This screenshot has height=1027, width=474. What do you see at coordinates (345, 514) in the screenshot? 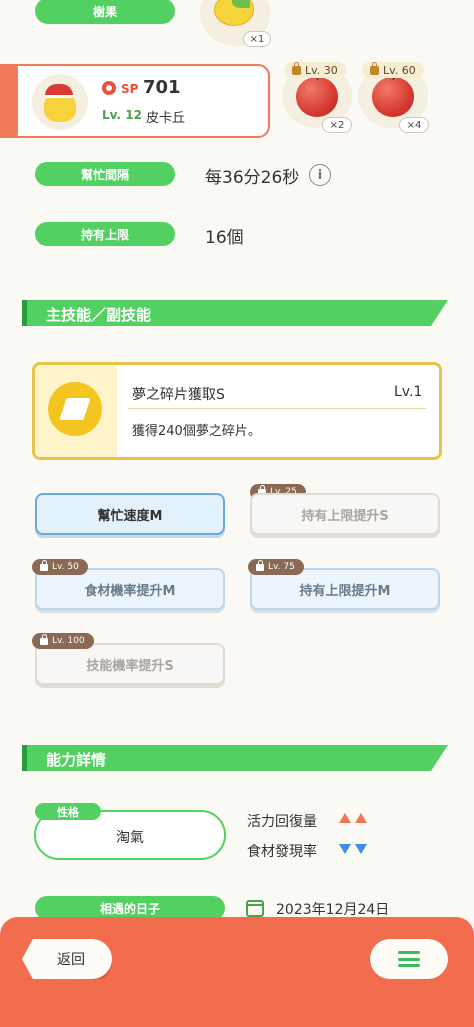
I see `sub-skill-button: 持有上限提升S` at bounding box center [345, 514].